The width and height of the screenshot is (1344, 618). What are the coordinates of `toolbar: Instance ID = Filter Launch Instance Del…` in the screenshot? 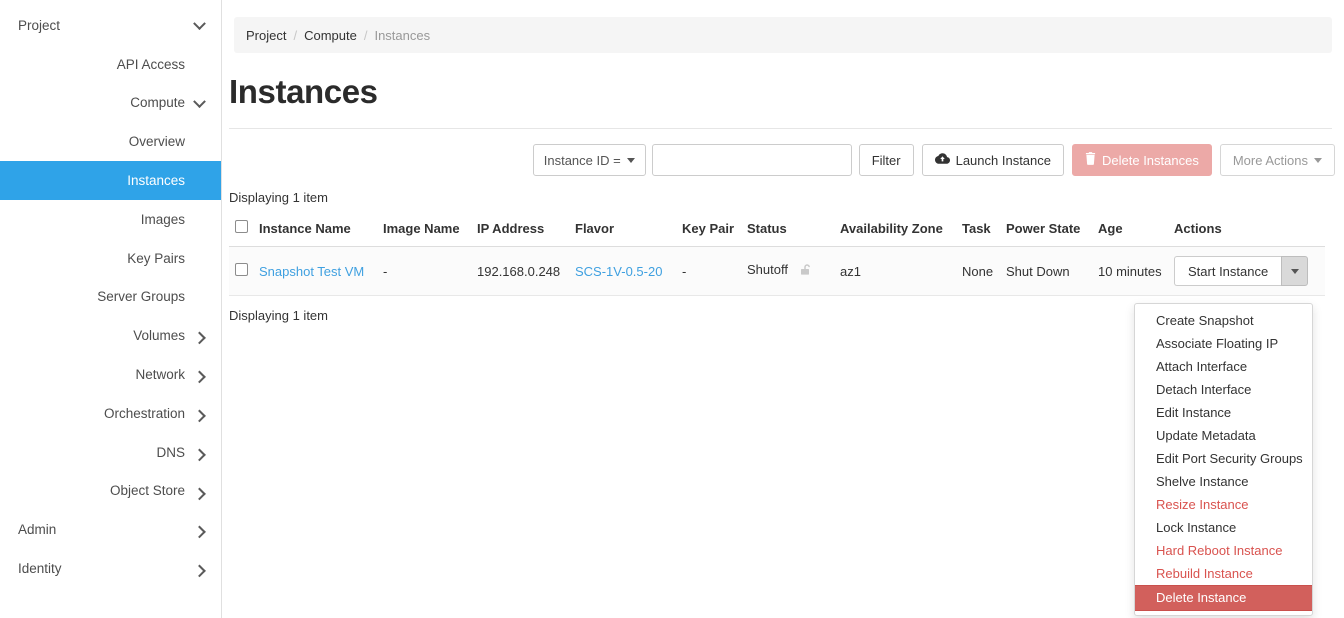 It's located at (783, 160).